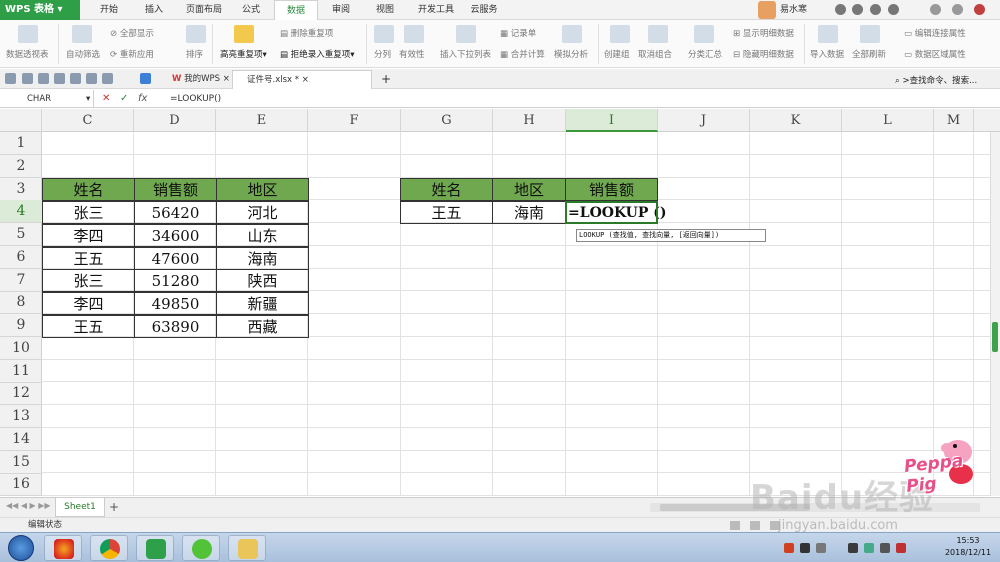  Describe the element at coordinates (10, 78) in the screenshot. I see `open-icon` at that location.